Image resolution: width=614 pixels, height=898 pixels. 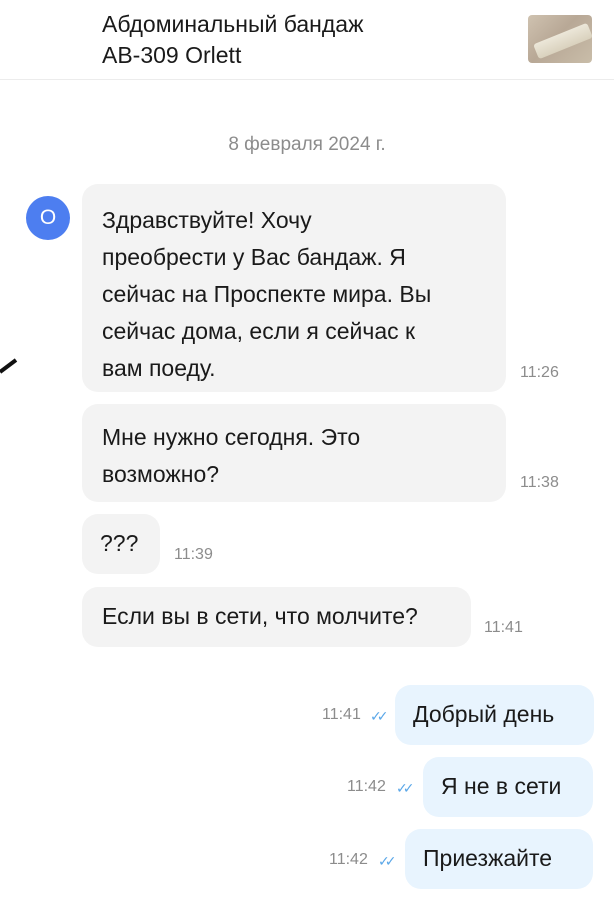 I want to click on message-text: ???, so click(x=119, y=543).